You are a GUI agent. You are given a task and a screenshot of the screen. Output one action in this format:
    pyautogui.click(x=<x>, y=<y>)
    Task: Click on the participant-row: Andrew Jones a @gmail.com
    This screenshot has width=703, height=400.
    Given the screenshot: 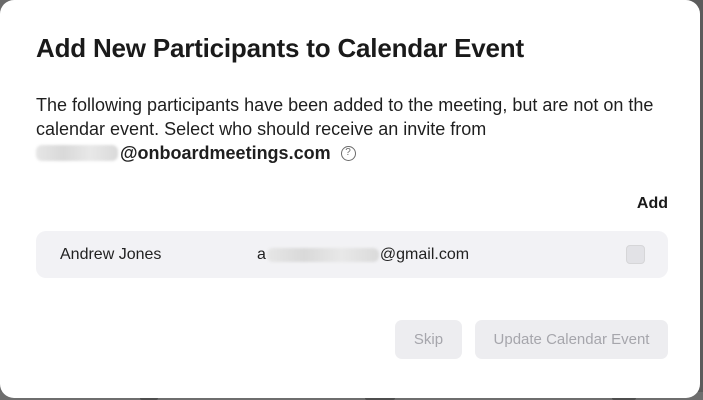 What is the action you would take?
    pyautogui.click(x=352, y=254)
    